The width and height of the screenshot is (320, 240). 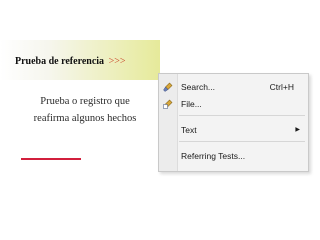 I want to click on title-arrows: >>>, so click(x=117, y=61).